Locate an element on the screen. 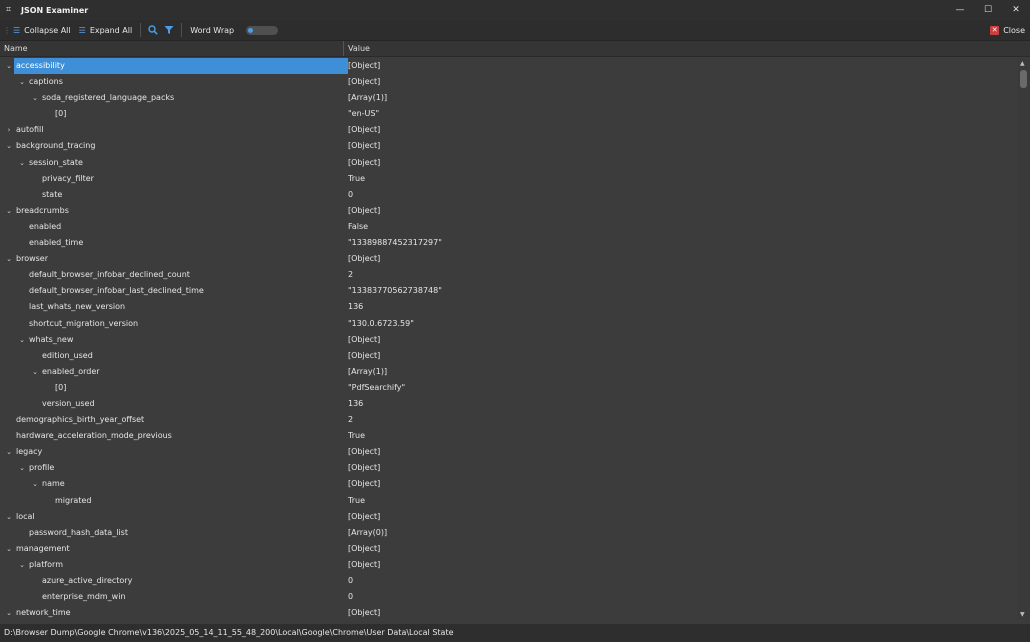 This screenshot has height=642, width=1030. tree-row: state 0 is located at coordinates (508, 195).